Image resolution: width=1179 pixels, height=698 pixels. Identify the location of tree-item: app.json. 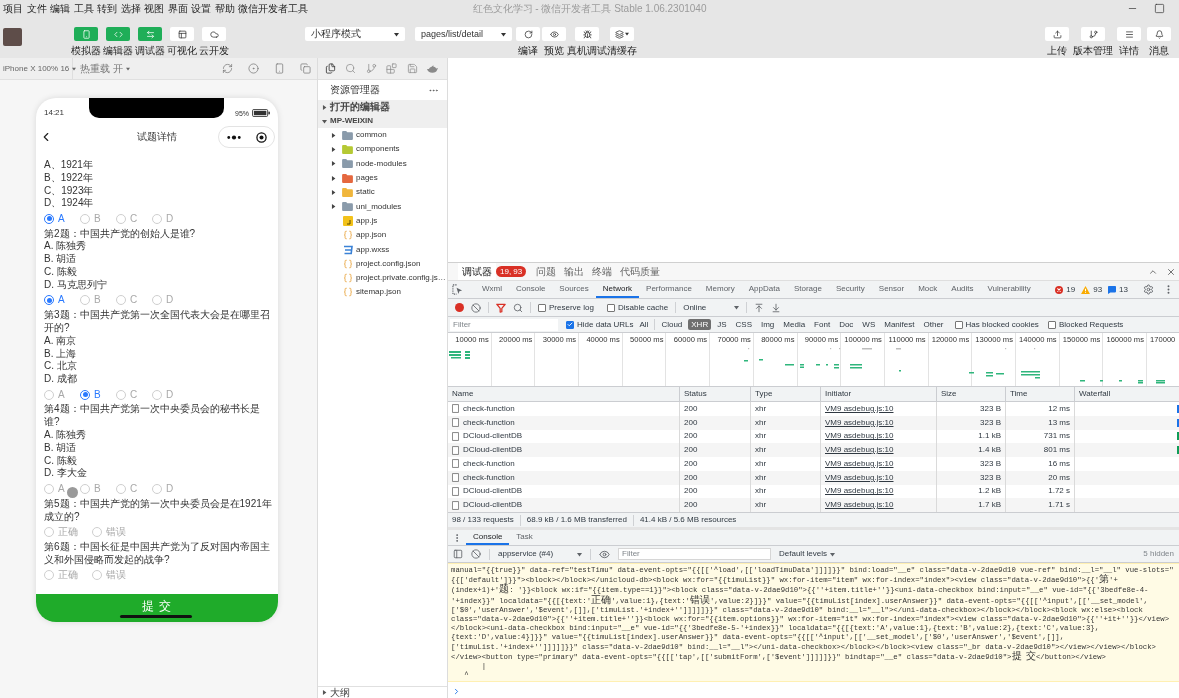
(382, 235).